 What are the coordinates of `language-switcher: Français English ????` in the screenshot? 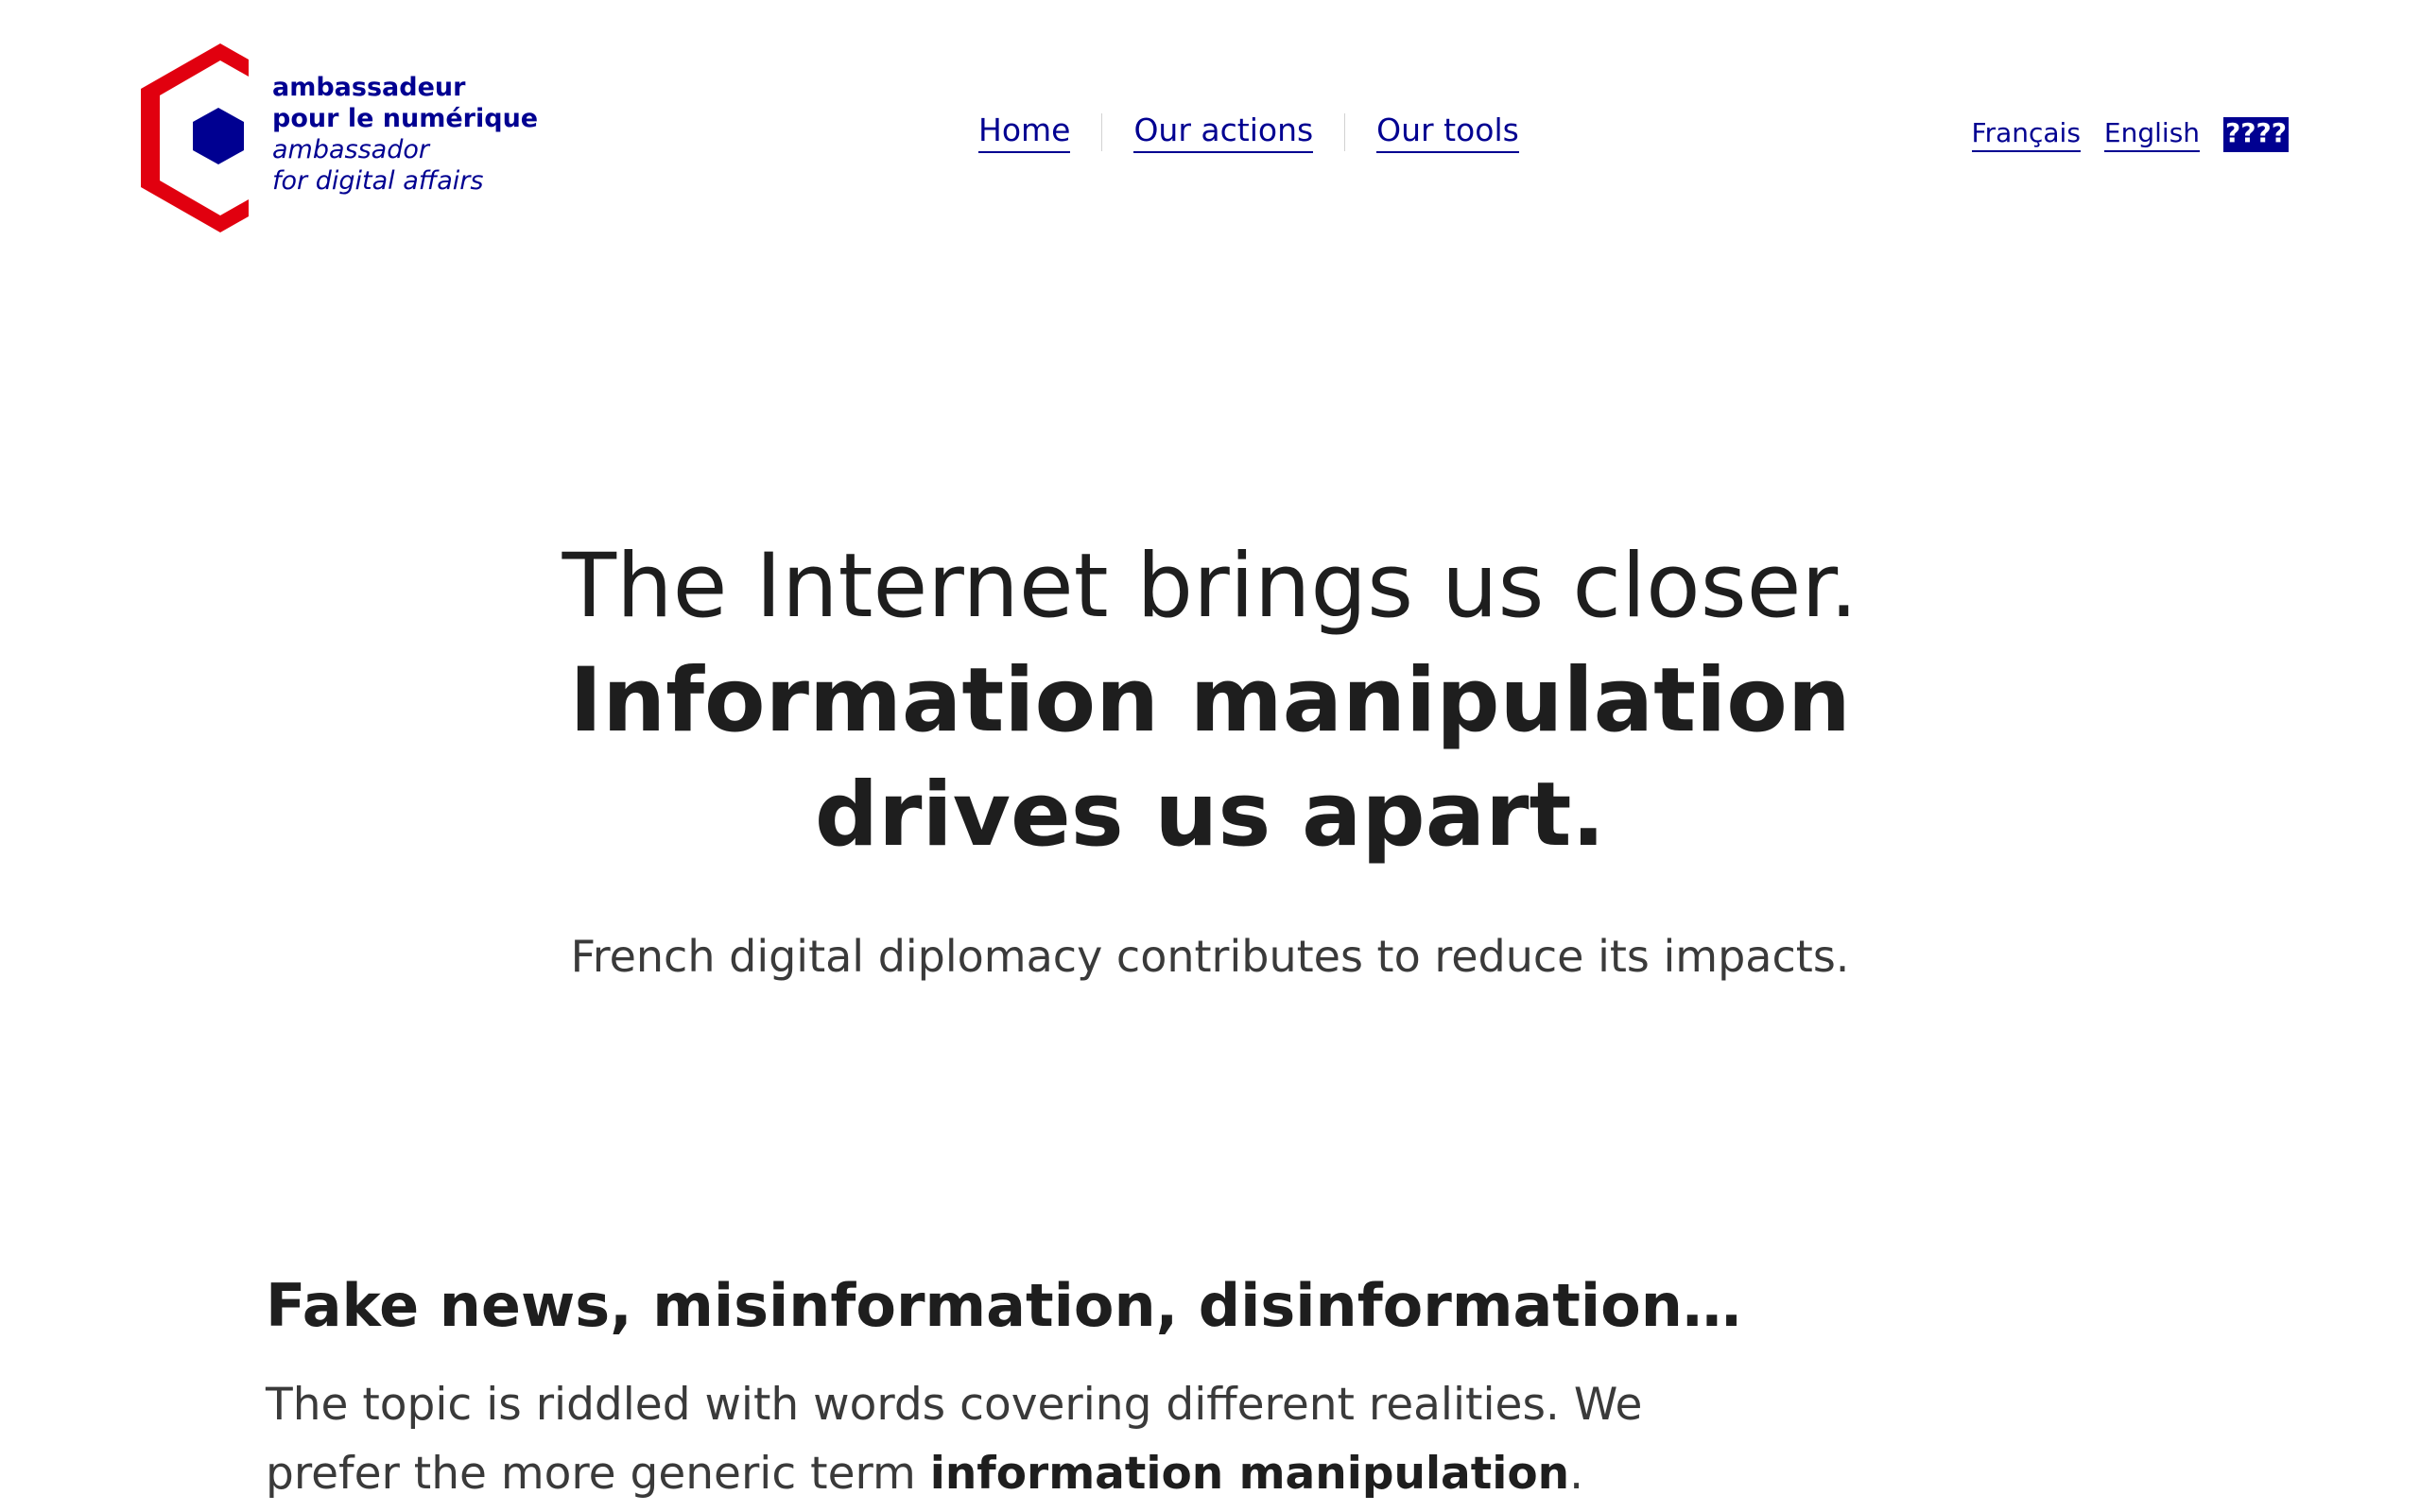 It's located at (2118, 134).